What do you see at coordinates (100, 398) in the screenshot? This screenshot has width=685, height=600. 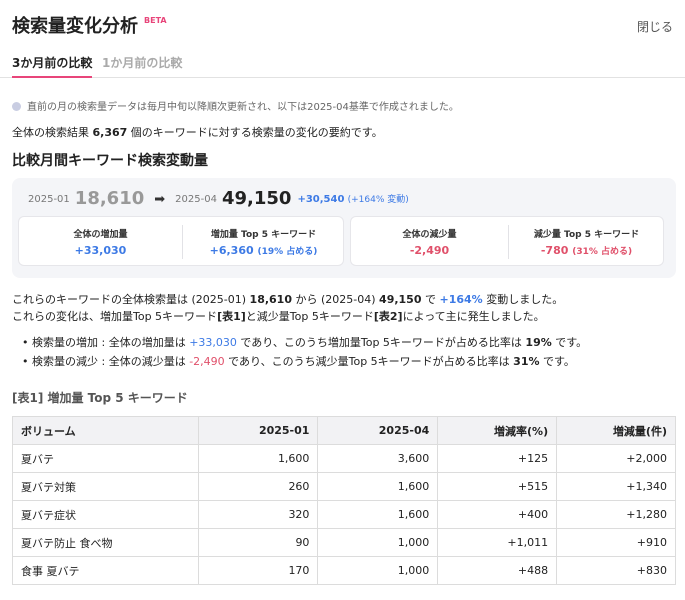 I see `table1-title: [表1] 増加量 Top 5 キーワード` at bounding box center [100, 398].